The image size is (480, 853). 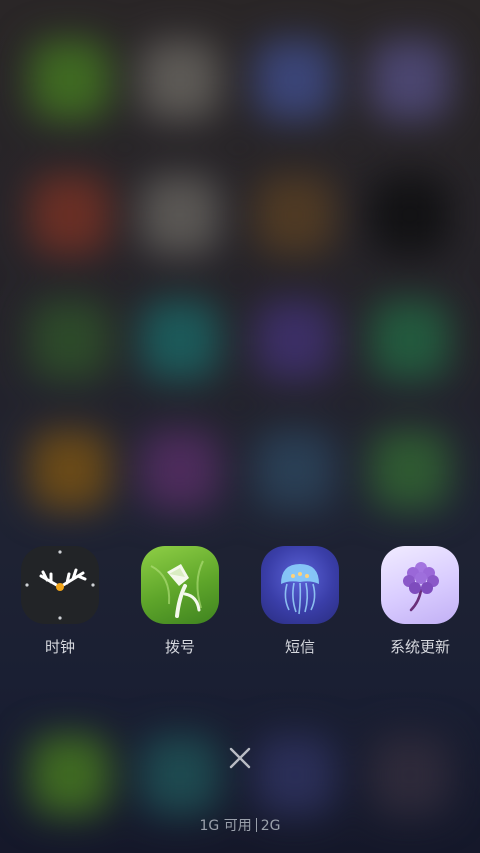 I want to click on app-system-update: 系统更新, so click(x=420, y=601).